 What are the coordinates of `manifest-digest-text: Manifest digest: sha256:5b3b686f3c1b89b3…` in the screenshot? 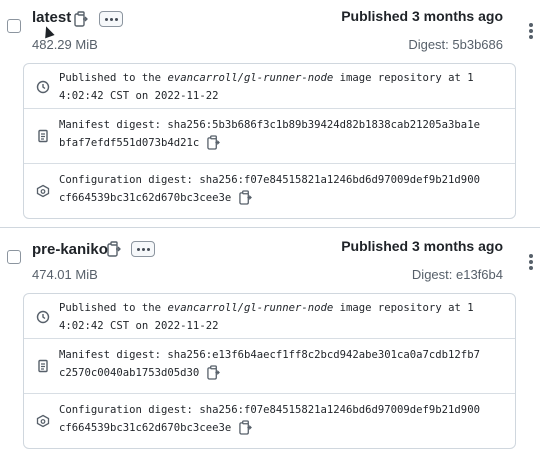 It's located at (269, 134).